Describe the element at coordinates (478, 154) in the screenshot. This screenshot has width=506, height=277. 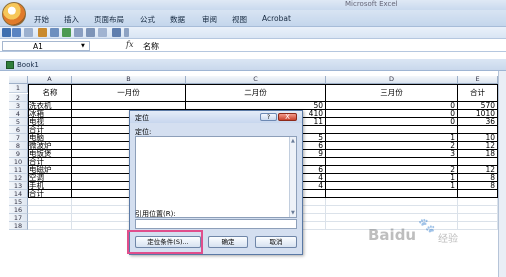
I see `table-cell: 18` at that location.